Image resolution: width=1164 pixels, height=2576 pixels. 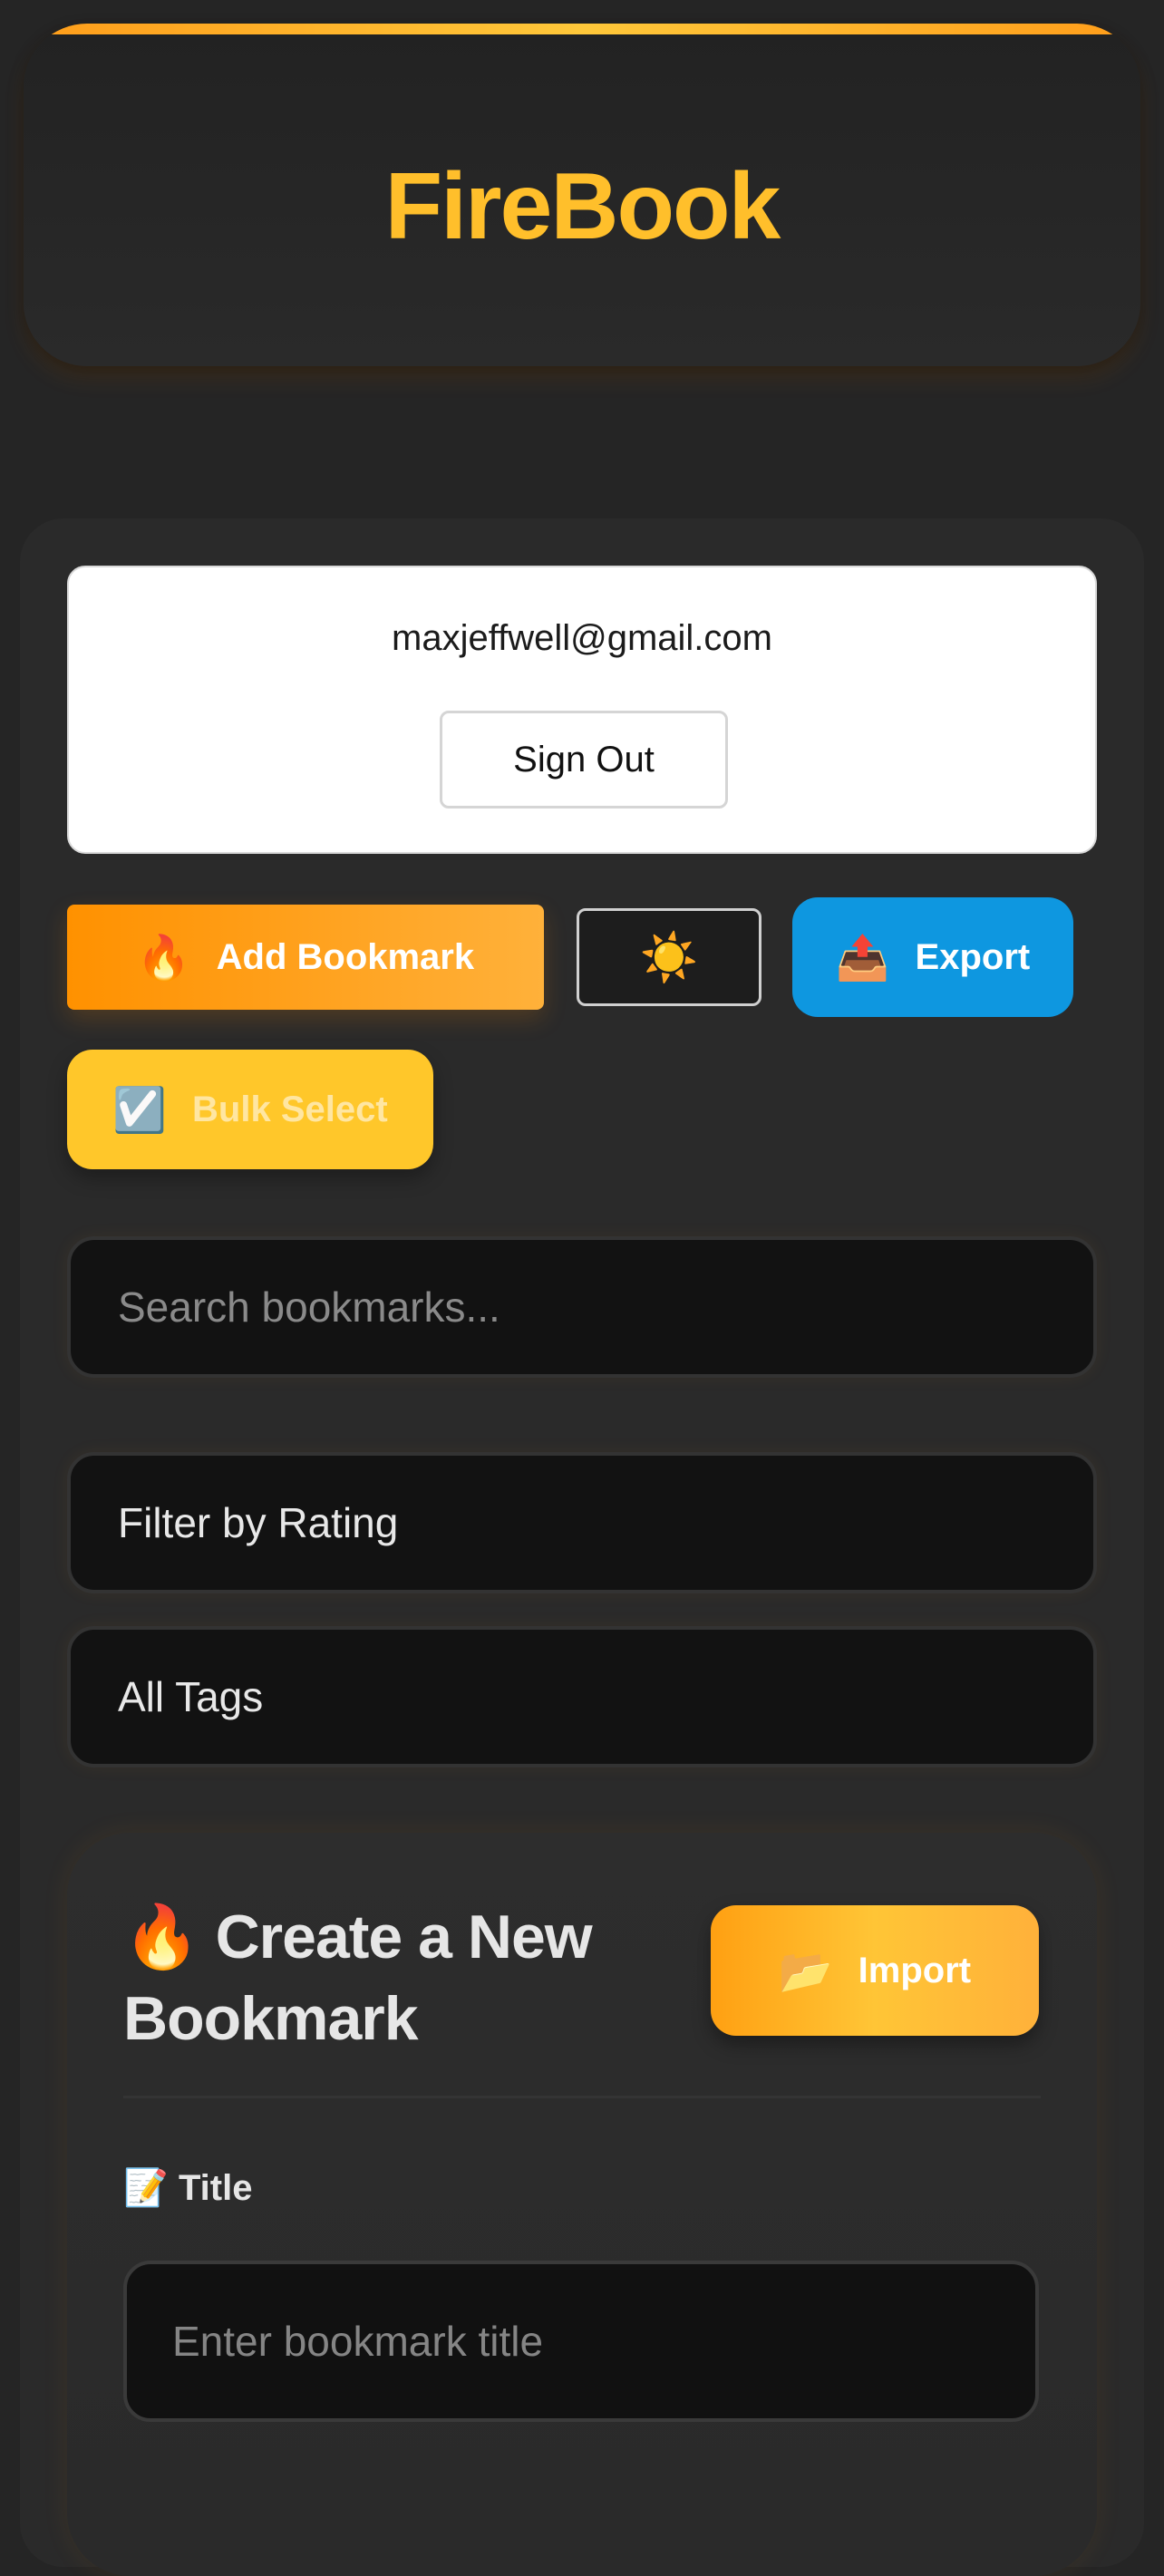 I want to click on add-bookmark-button: 🔥 Add Bookmark, so click(x=305, y=957).